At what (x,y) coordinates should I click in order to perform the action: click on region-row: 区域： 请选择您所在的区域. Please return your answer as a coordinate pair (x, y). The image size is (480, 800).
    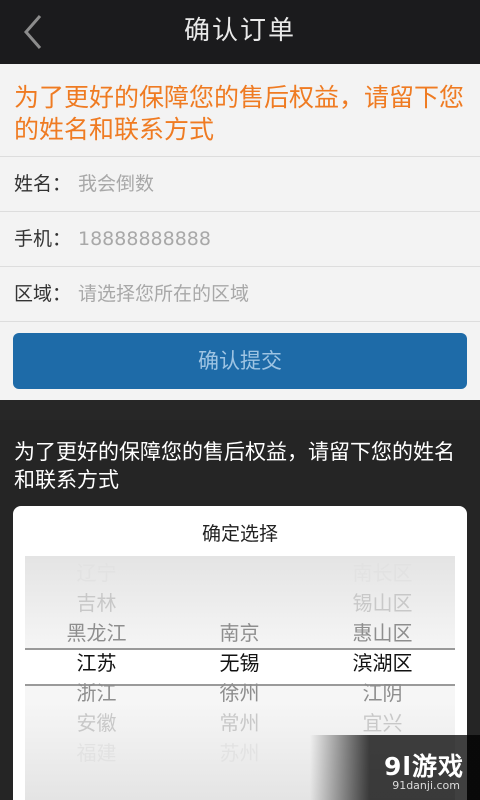
    Looking at the image, I should click on (240, 294).